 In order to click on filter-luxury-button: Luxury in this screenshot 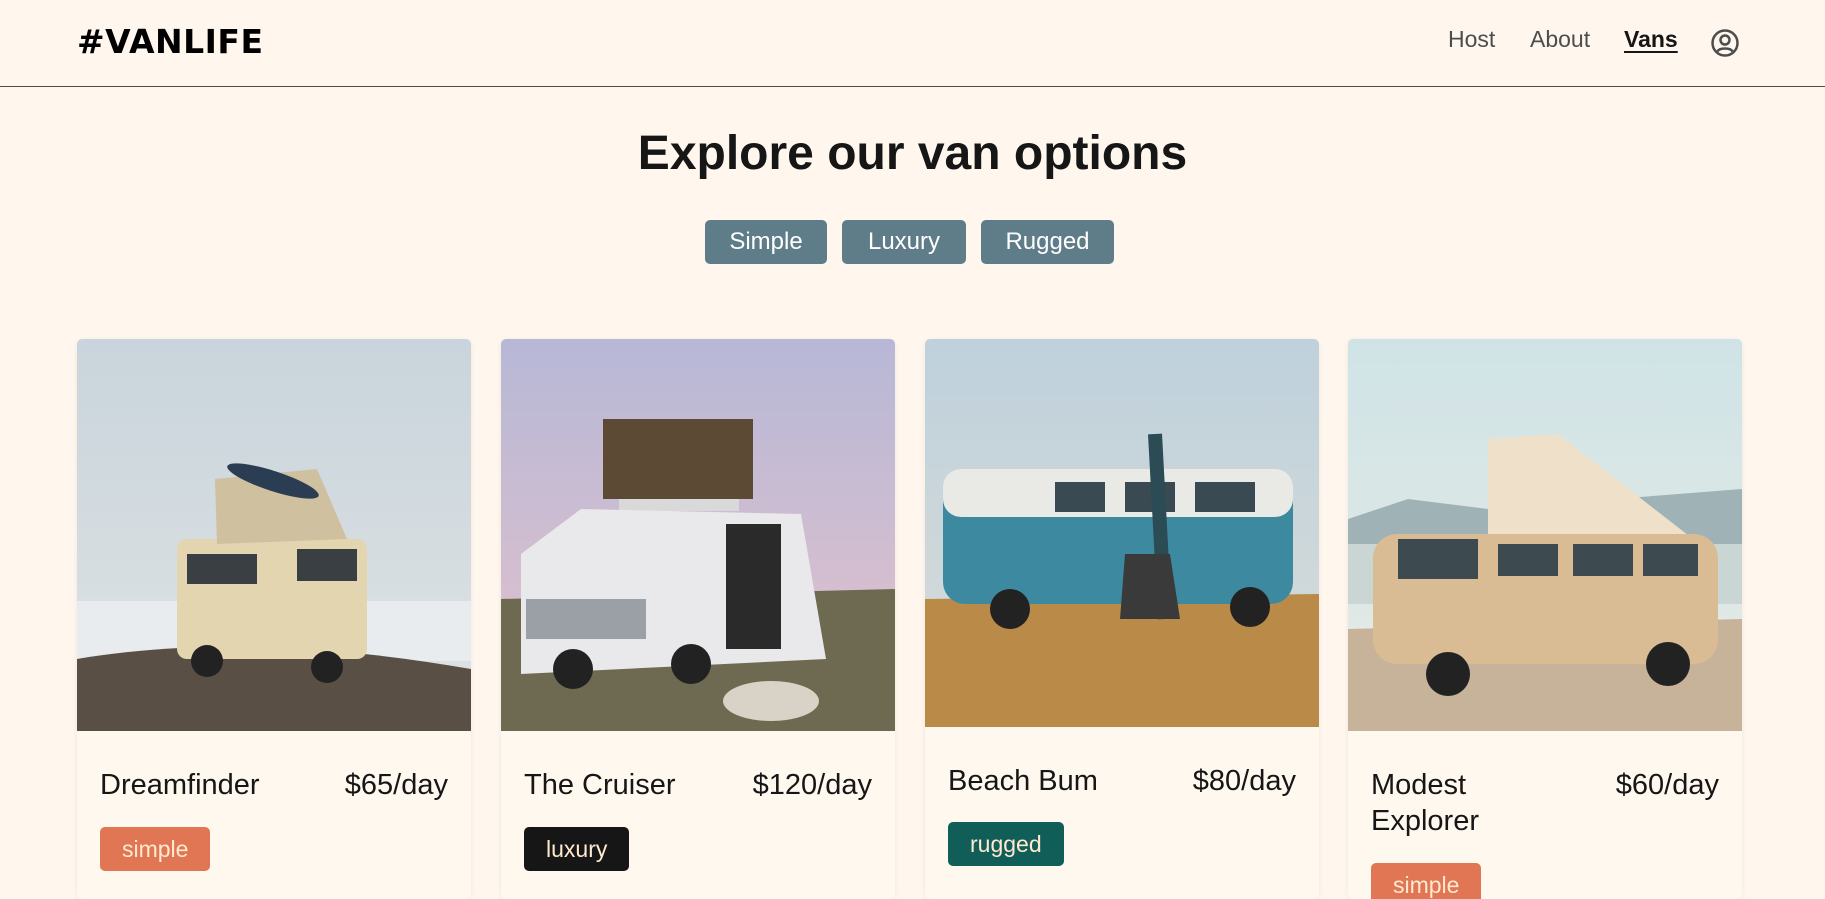, I will do `click(904, 242)`.